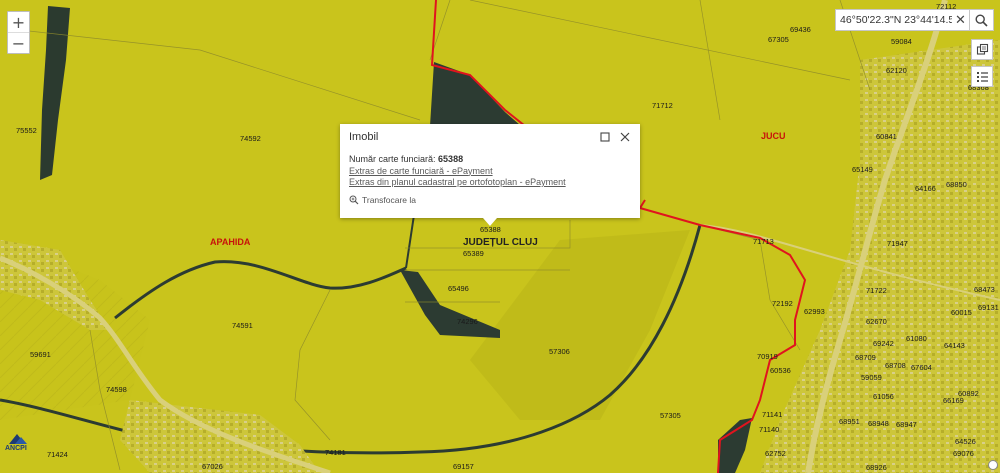 The image size is (1000, 473). What do you see at coordinates (876, 321) in the screenshot?
I see `parcel-label: 62670` at bounding box center [876, 321].